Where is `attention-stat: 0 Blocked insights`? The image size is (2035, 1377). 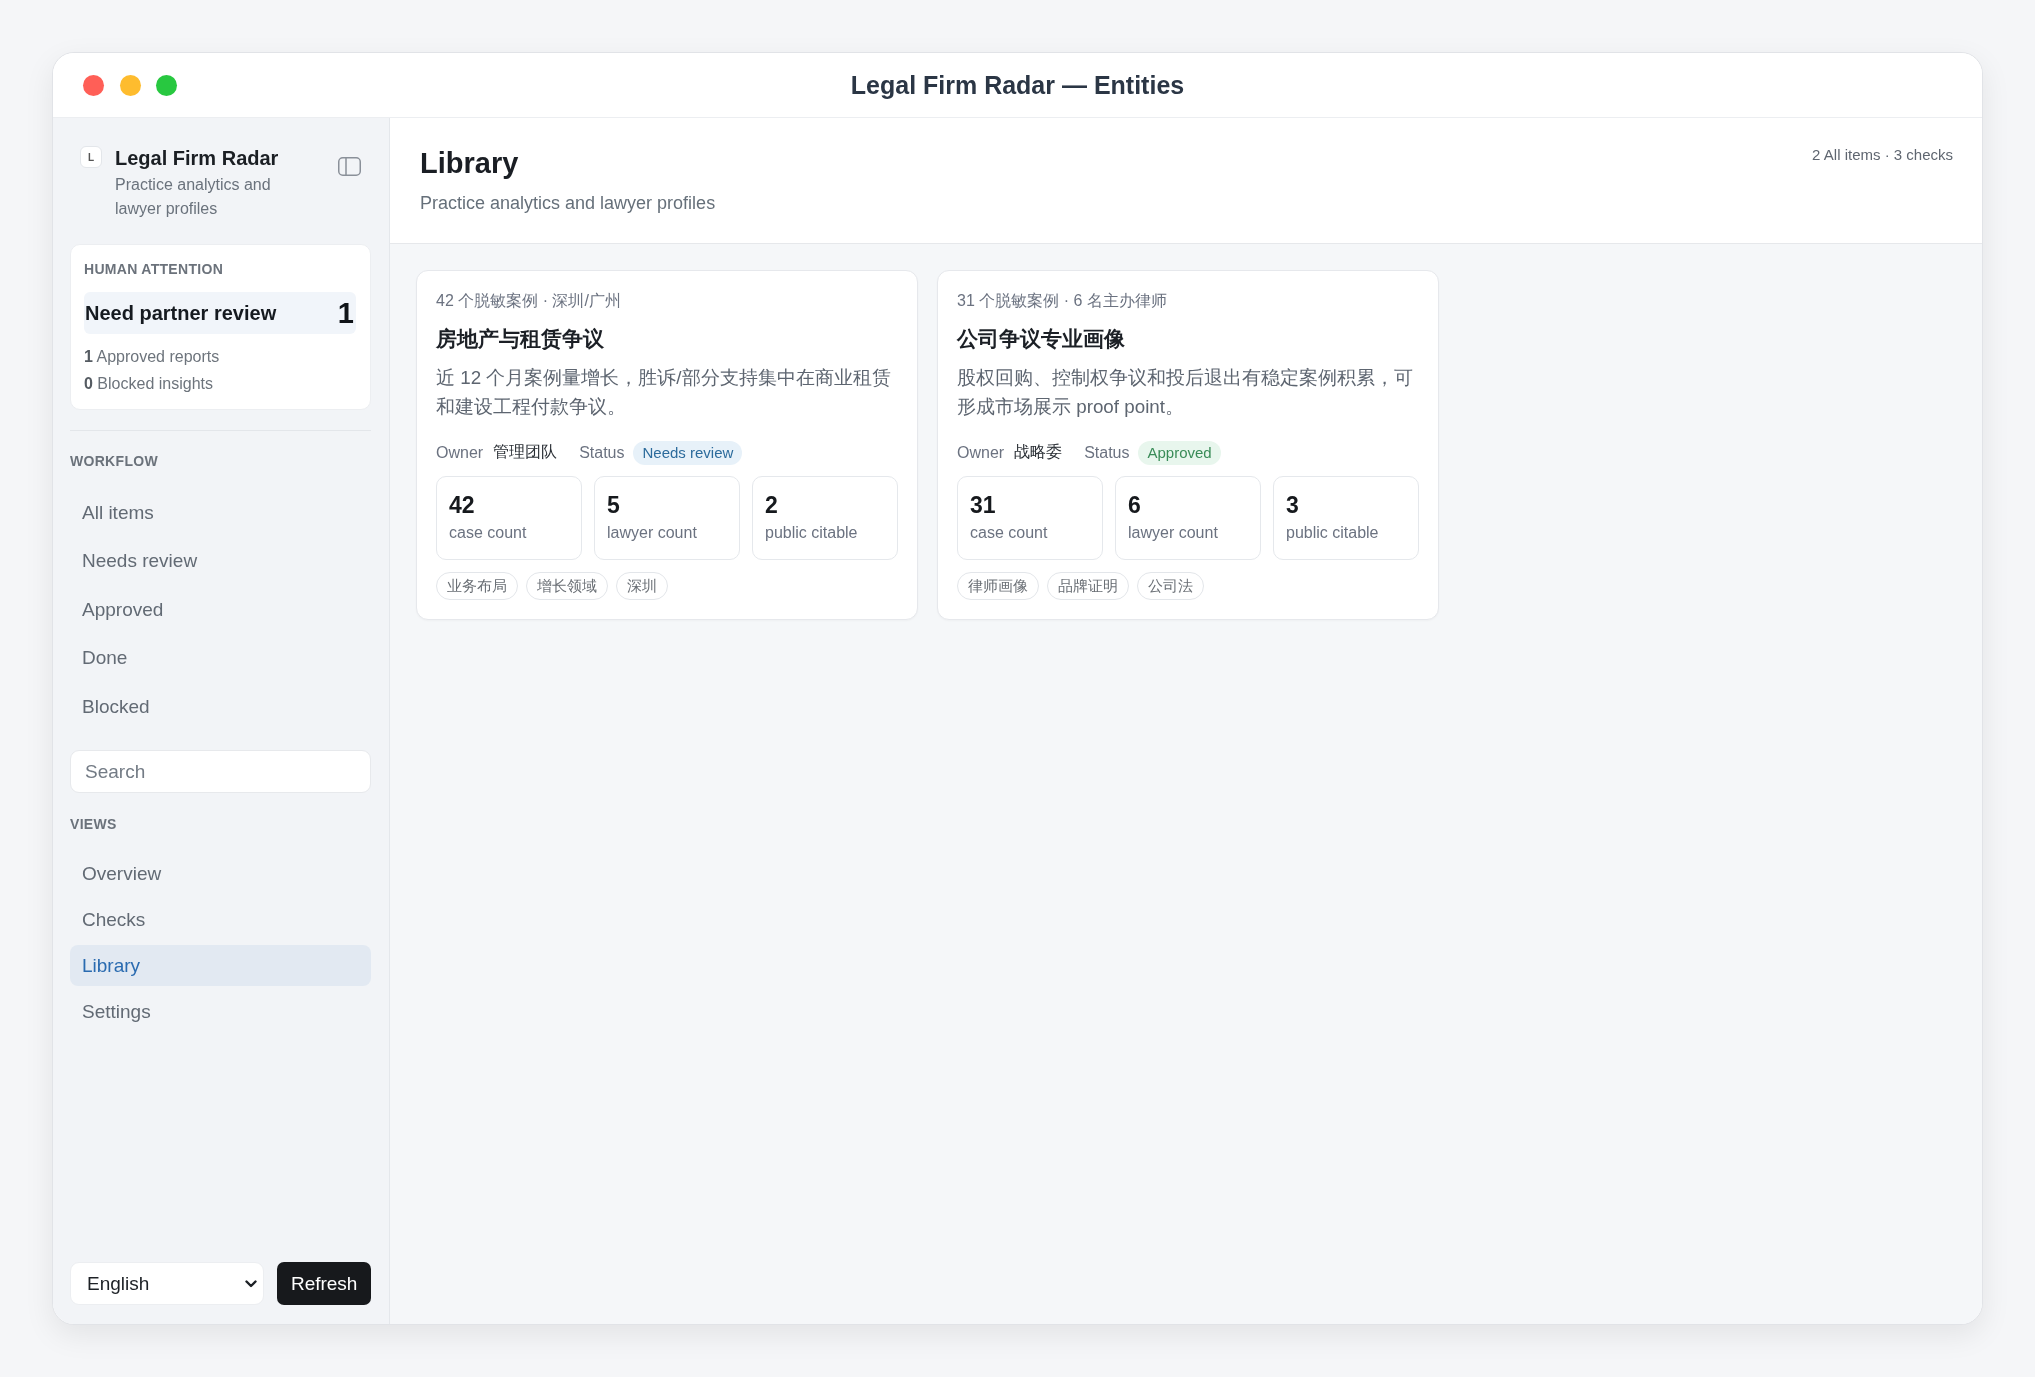 attention-stat: 0 Blocked insights is located at coordinates (149, 384).